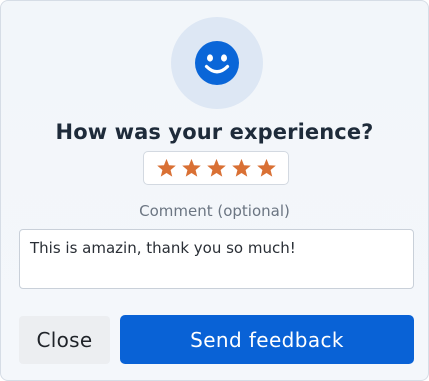  Describe the element at coordinates (214, 211) in the screenshot. I see `comment-label: Comment (optional)` at that location.